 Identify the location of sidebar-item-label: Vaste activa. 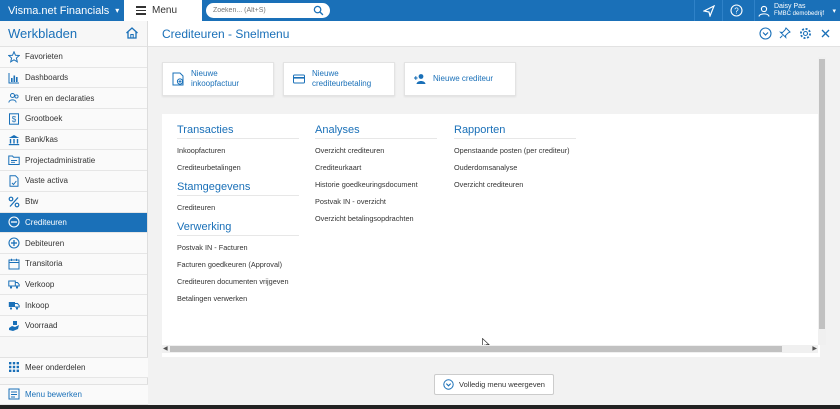
(46, 181).